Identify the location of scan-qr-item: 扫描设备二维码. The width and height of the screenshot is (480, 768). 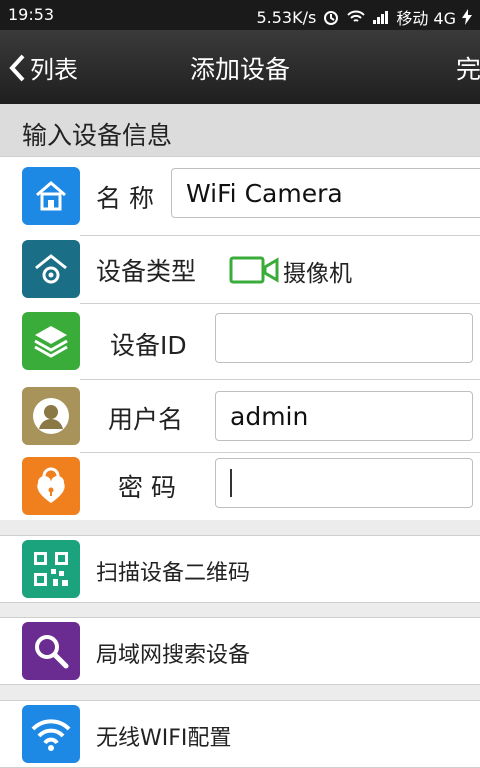
(240, 569).